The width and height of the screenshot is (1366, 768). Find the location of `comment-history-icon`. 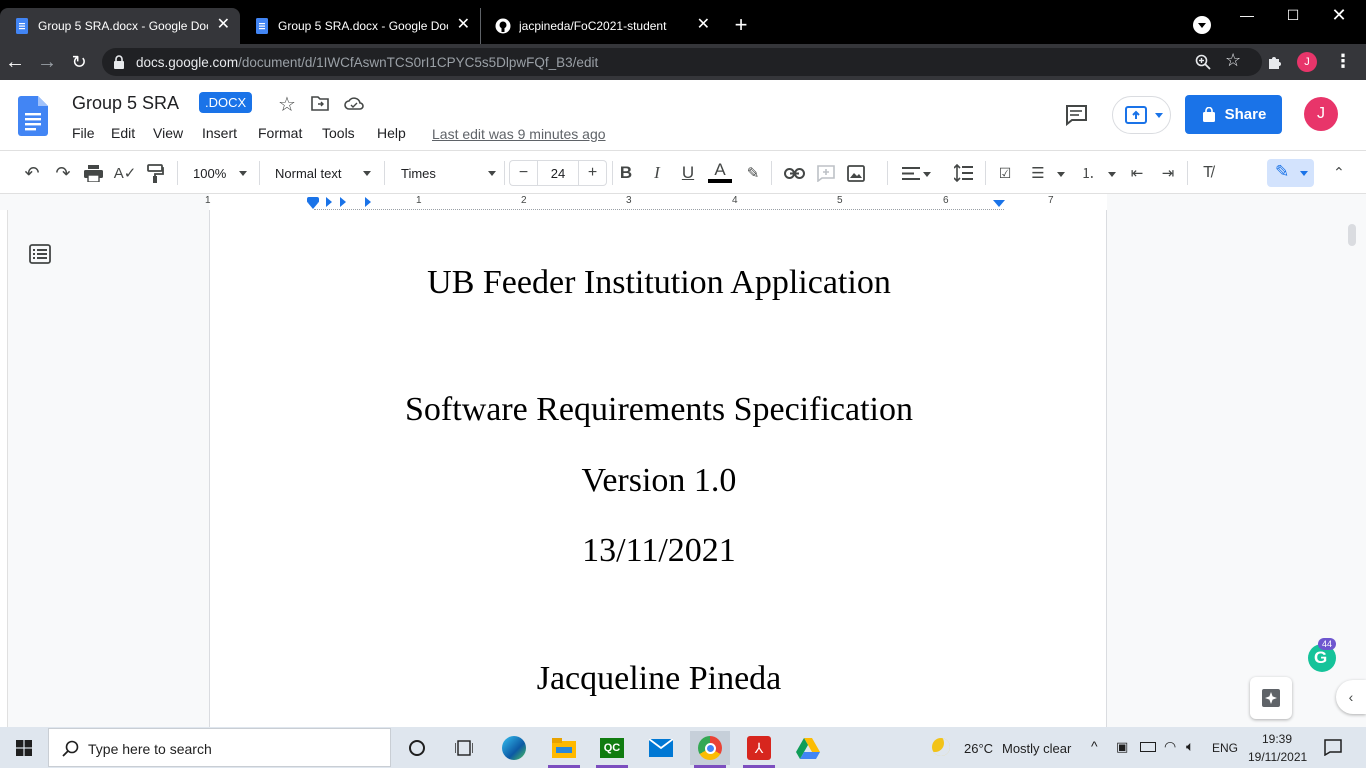

comment-history-icon is located at coordinates (1076, 115).